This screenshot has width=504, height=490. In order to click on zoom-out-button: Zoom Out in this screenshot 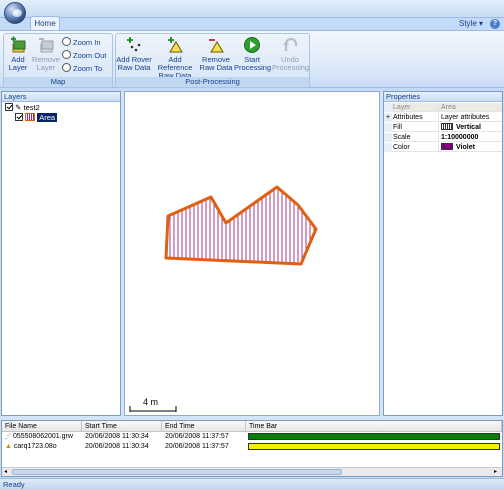, I will do `click(84, 56)`.